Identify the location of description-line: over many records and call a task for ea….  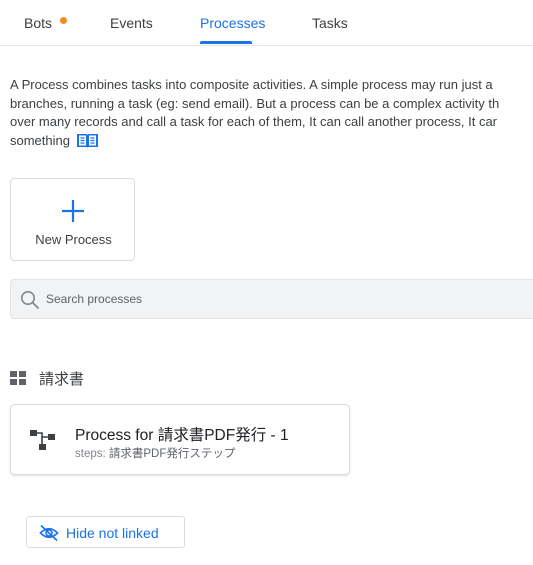
(254, 121).